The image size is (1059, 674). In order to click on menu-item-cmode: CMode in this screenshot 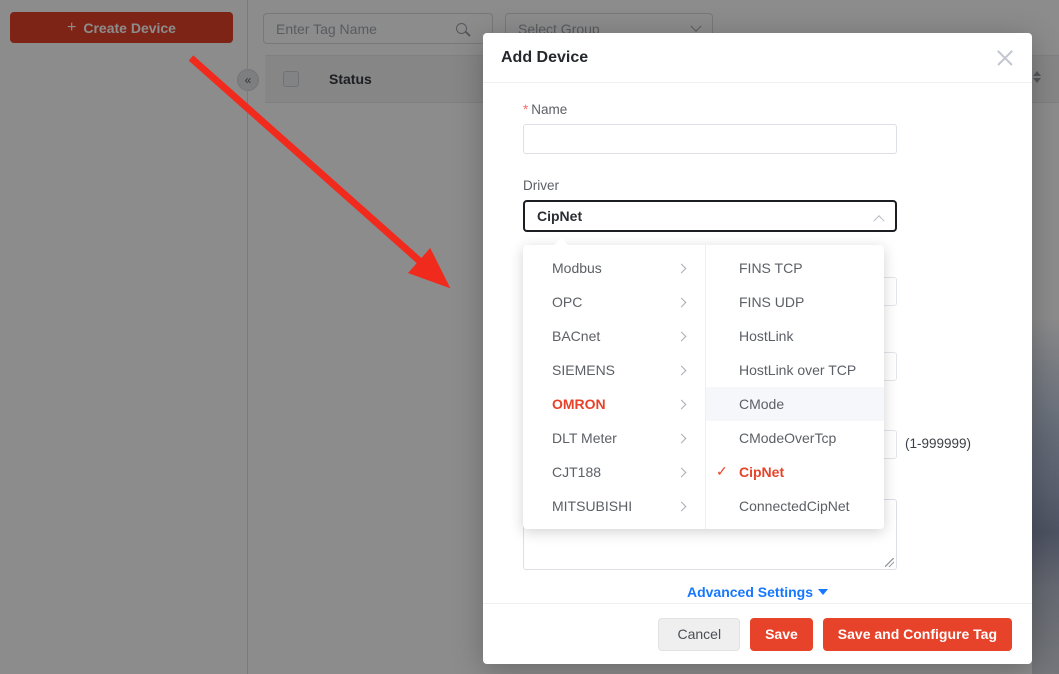, I will do `click(795, 404)`.